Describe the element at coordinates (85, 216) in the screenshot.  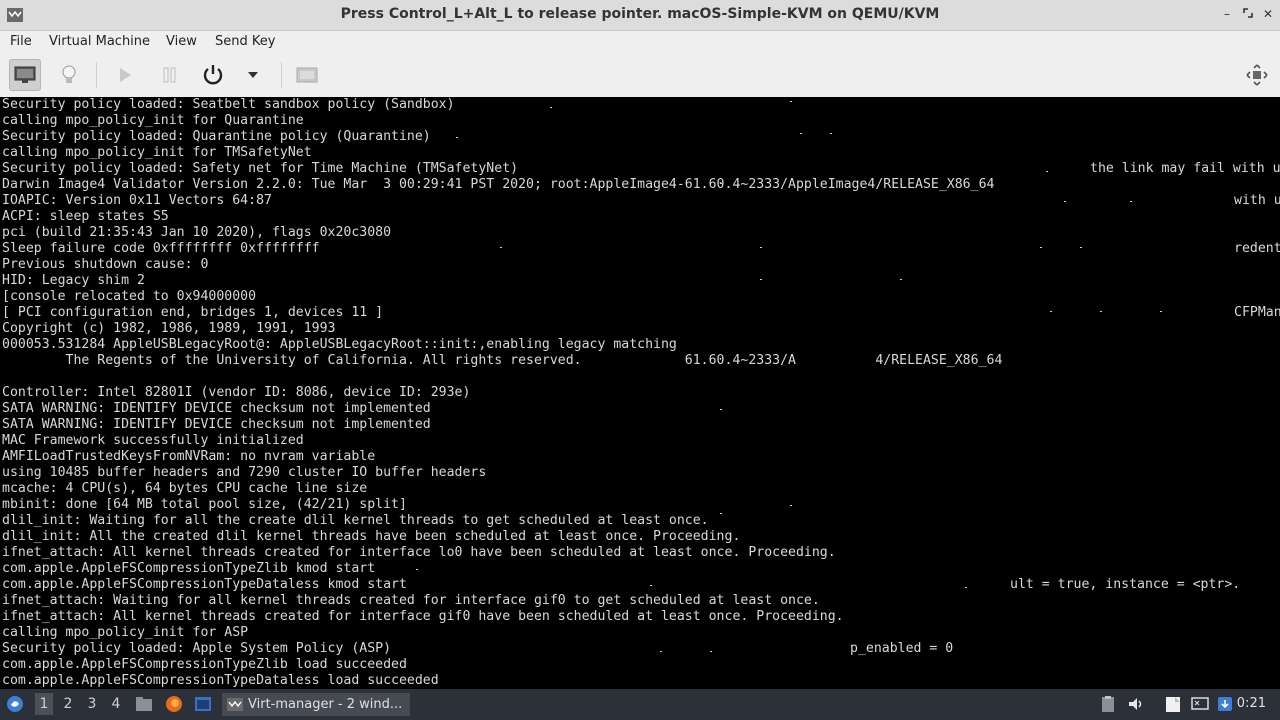
I see `console-line: ACPI: sleep states S5` at that location.